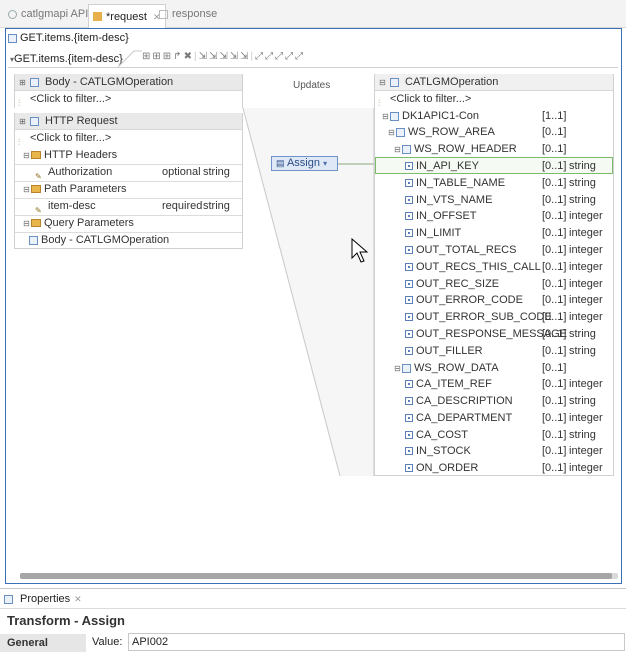 This screenshot has height=652, width=626. I want to click on tree-row-out-error-code: OUT_ERROR_CODE [0..1] integer, so click(494, 300).